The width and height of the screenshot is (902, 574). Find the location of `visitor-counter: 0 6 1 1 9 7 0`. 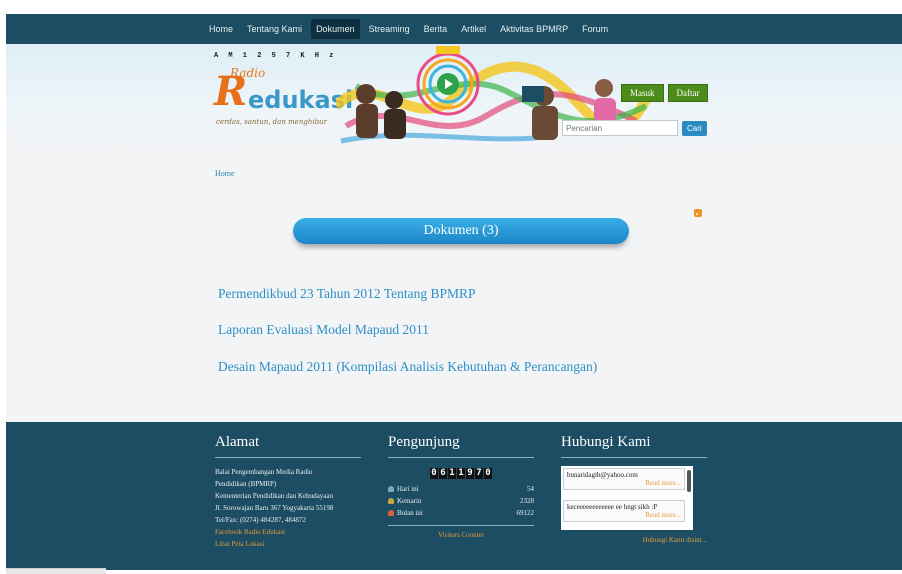

visitor-counter: 0 6 1 1 9 7 0 is located at coordinates (461, 473).